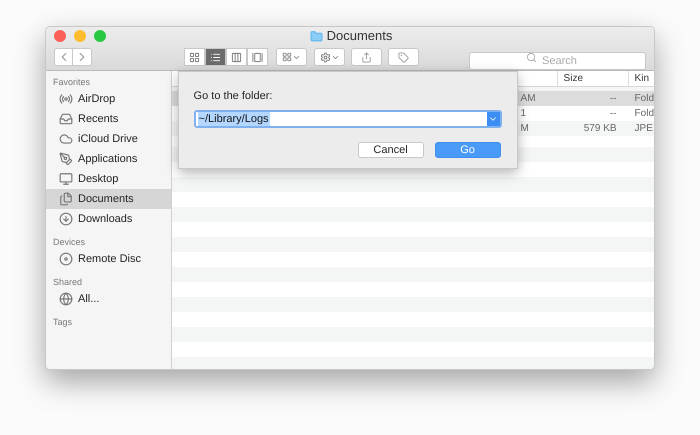 This screenshot has height=435, width=700. What do you see at coordinates (66, 179) in the screenshot?
I see `monitor-icon` at bounding box center [66, 179].